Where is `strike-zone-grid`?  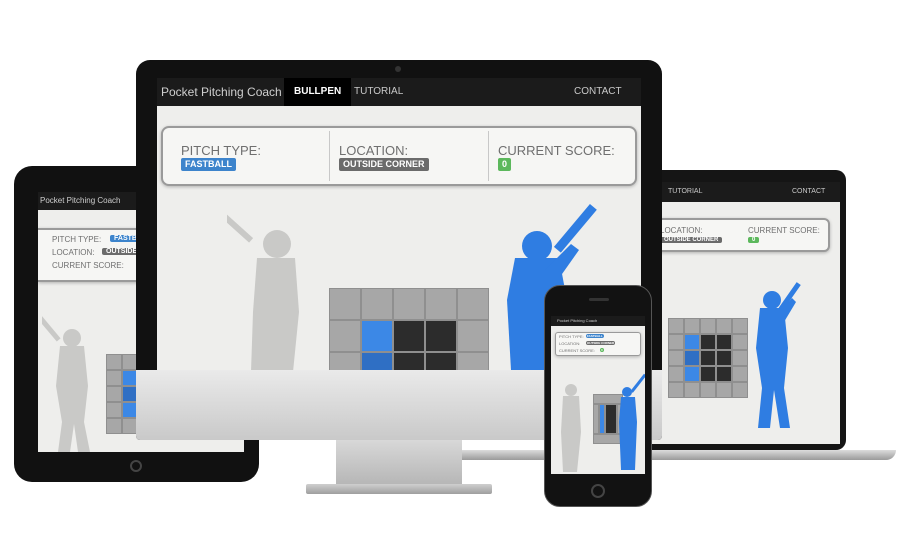
strike-zone-grid is located at coordinates (409, 329).